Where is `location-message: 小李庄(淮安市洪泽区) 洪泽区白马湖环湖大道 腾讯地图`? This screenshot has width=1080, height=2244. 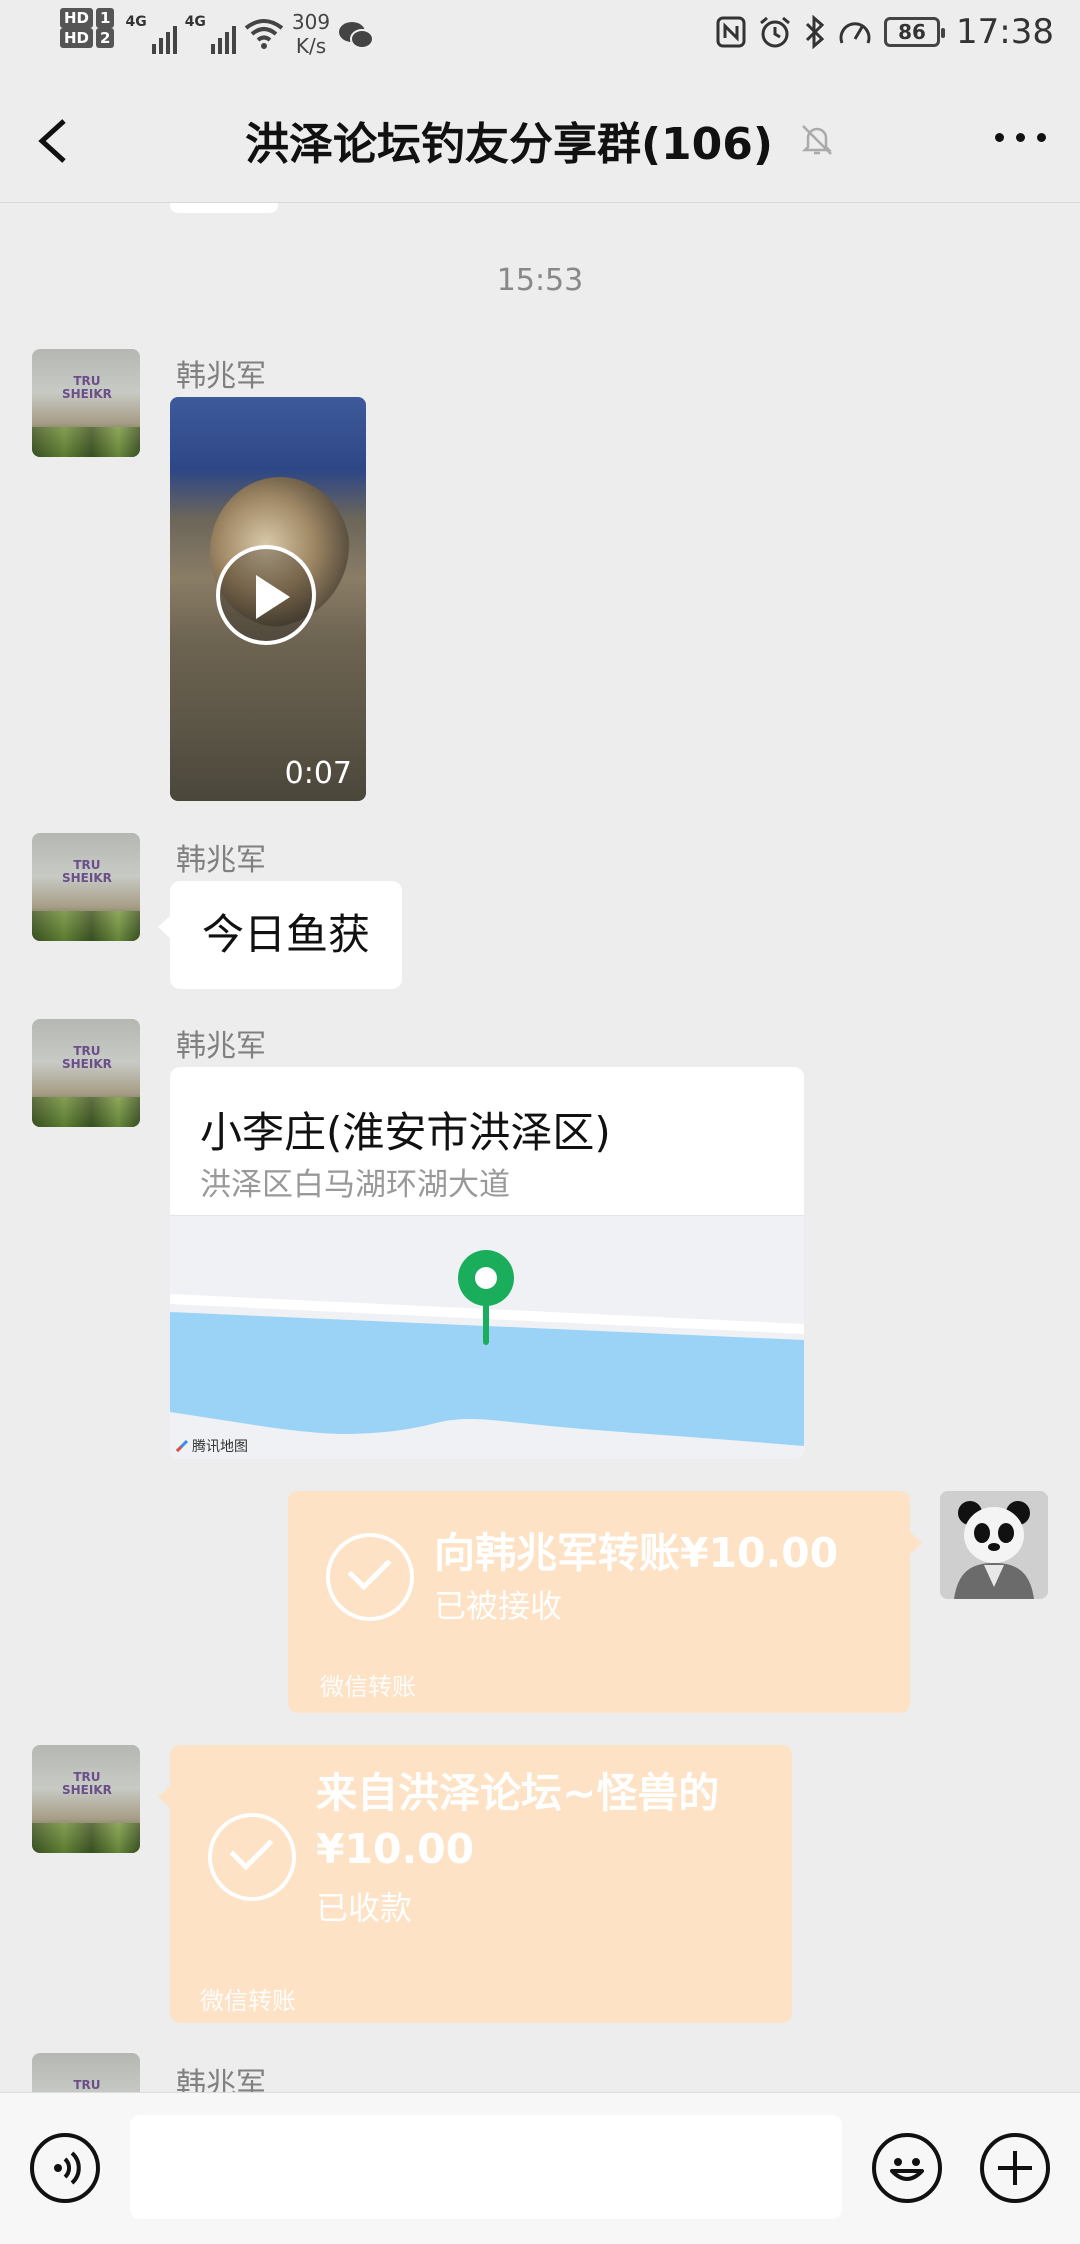
location-message: 小李庄(淮安市洪泽区) 洪泽区白马湖环湖大道 腾讯地图 is located at coordinates (487, 1263).